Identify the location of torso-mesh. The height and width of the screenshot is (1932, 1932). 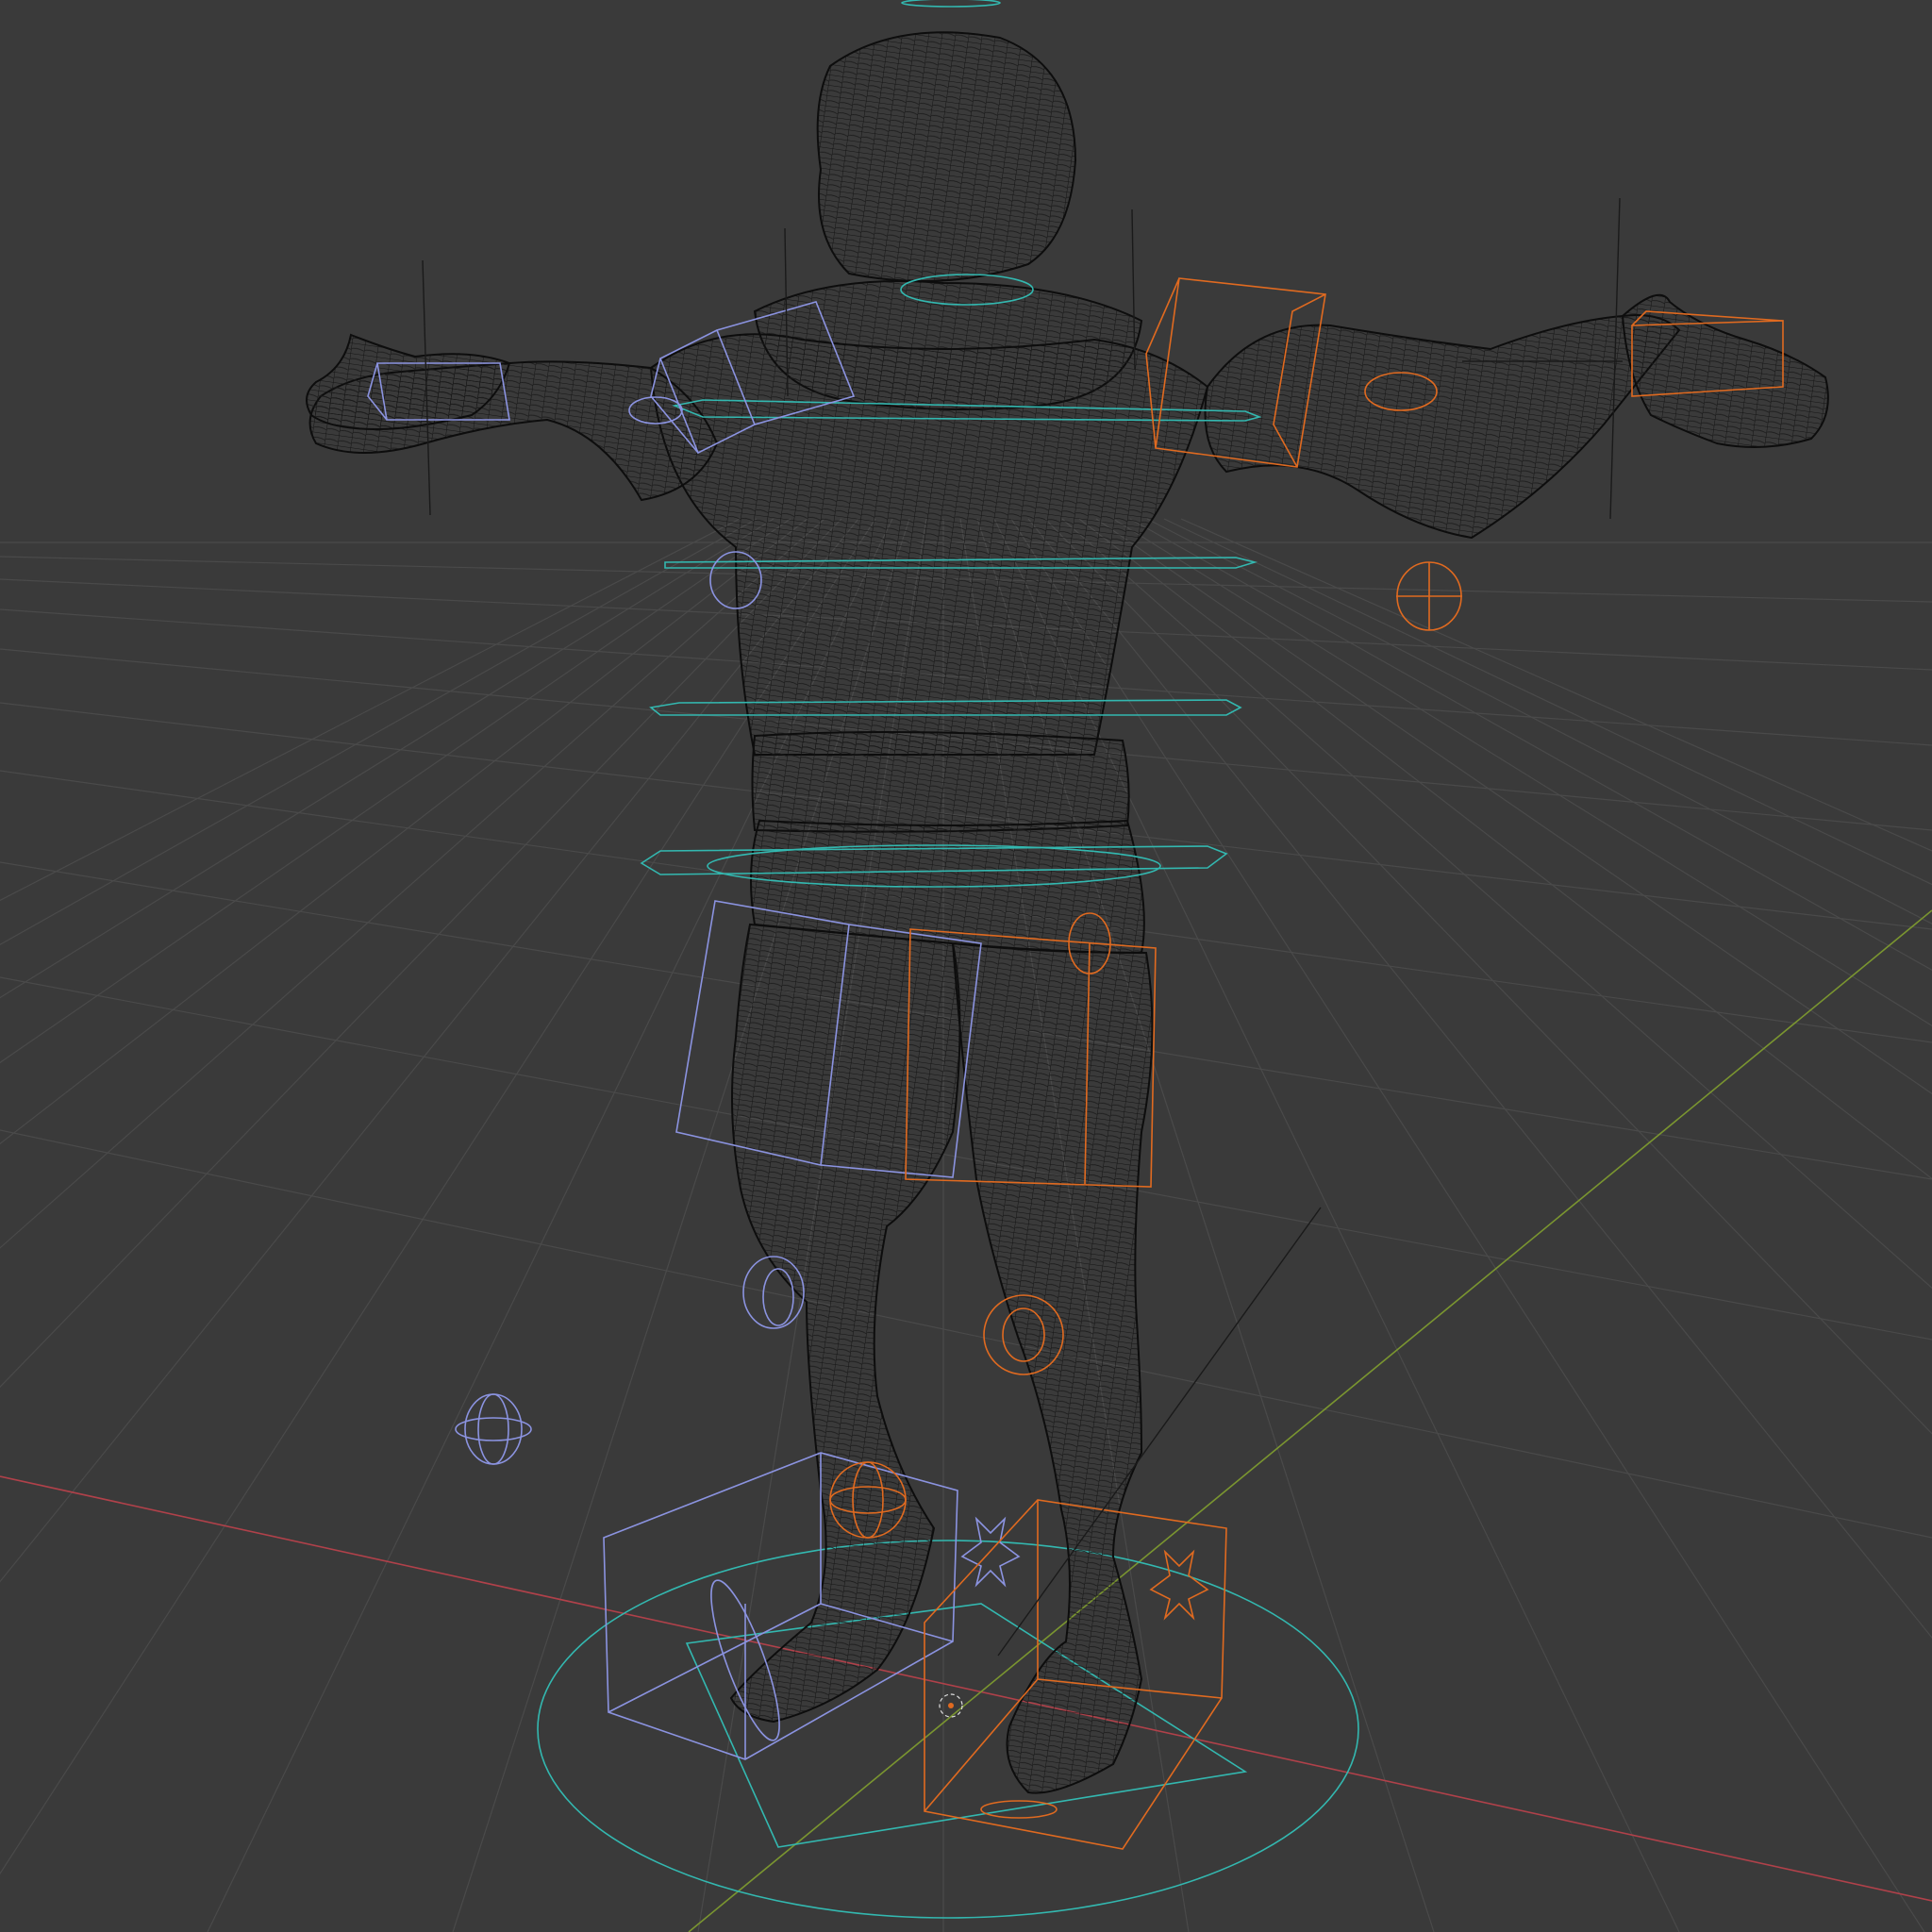
(929, 545).